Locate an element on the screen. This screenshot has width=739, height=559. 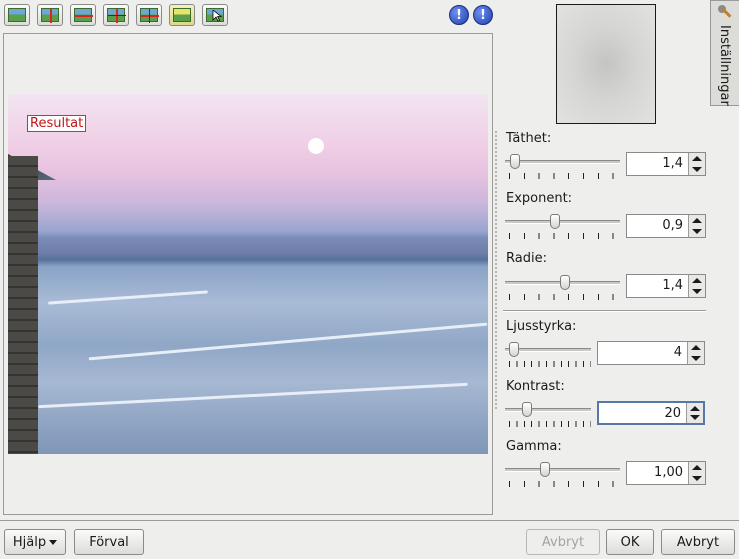
tab-settings-label: Inställningar is located at coordinates (724, 65).